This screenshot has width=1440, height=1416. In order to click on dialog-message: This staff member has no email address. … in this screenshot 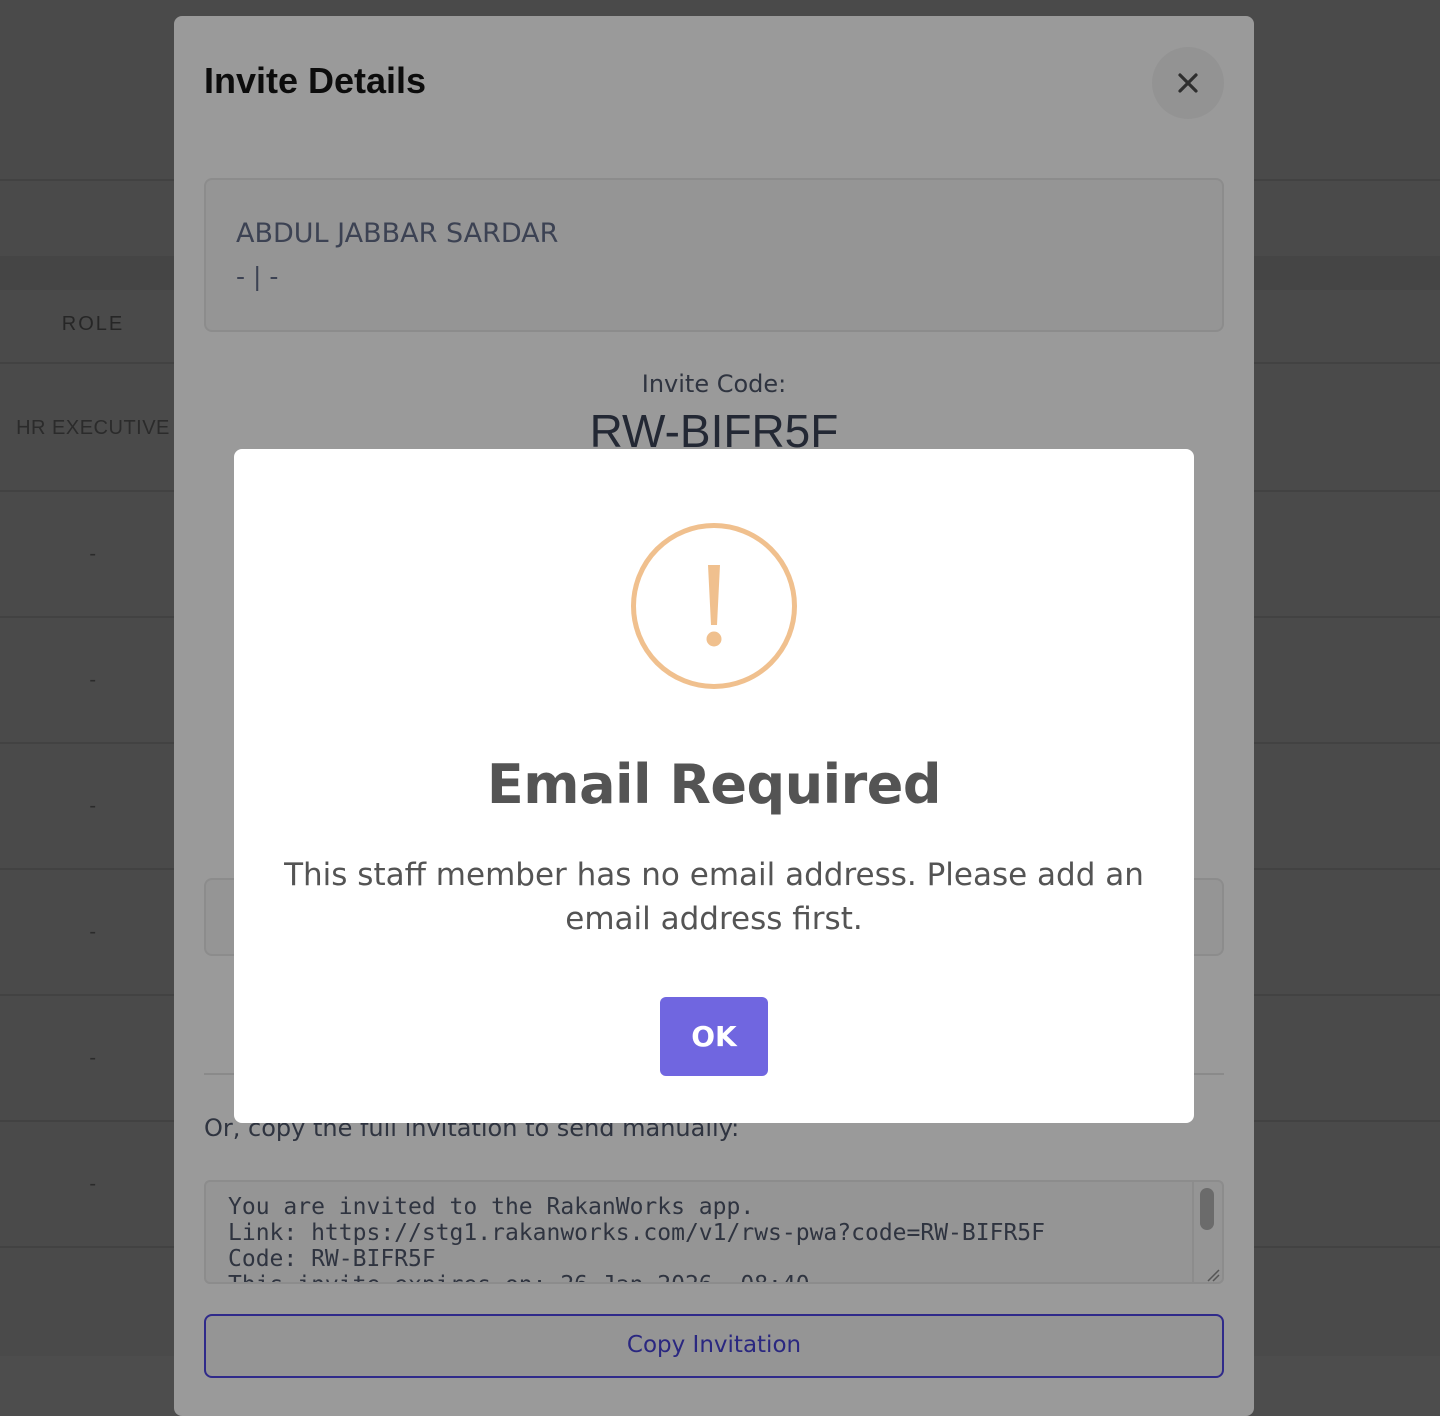, I will do `click(714, 897)`.